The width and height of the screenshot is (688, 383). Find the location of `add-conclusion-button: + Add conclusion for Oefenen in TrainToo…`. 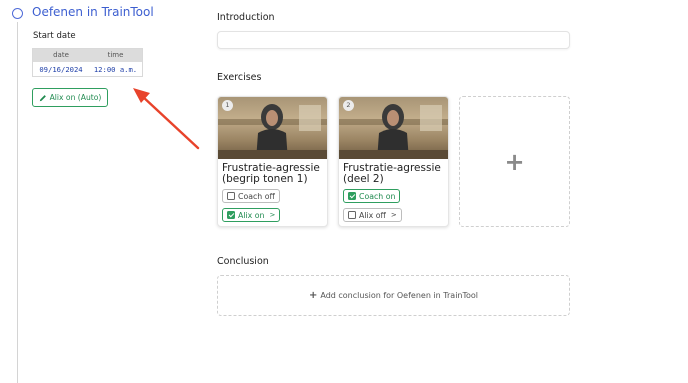

add-conclusion-button: + Add conclusion for Oefenen in TrainToo… is located at coordinates (393, 295).